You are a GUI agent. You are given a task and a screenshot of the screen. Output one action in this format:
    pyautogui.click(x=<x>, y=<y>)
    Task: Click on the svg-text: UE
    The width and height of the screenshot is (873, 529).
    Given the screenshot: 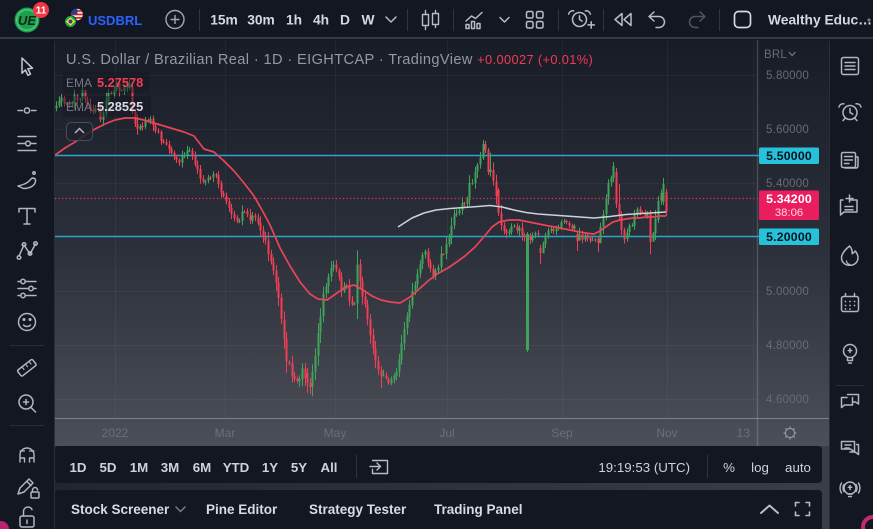 What is the action you would take?
    pyautogui.click(x=27, y=20)
    